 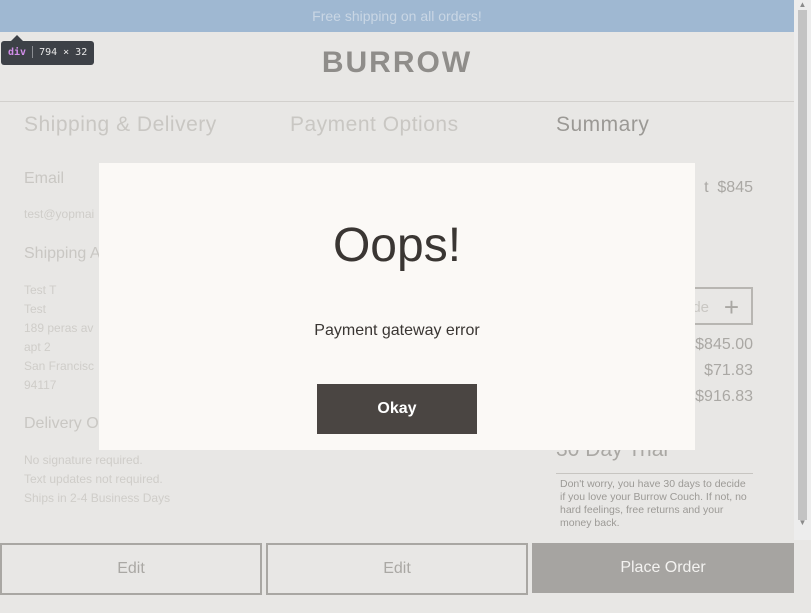 I want to click on address-line: apt 2, so click(x=37, y=347).